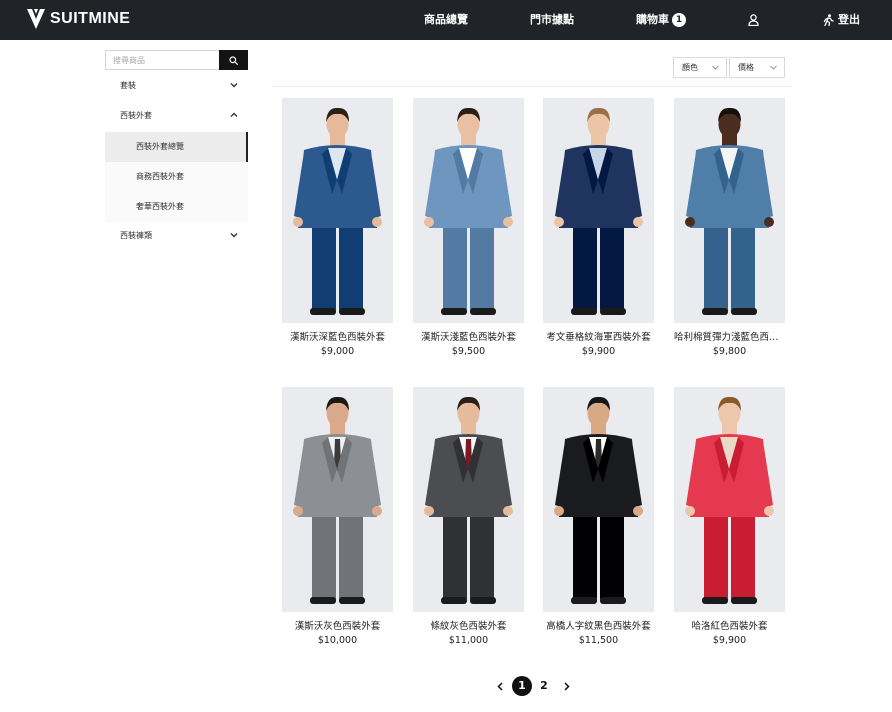 This screenshot has height=712, width=892. I want to click on price-filter-label: 價格, so click(746, 67).